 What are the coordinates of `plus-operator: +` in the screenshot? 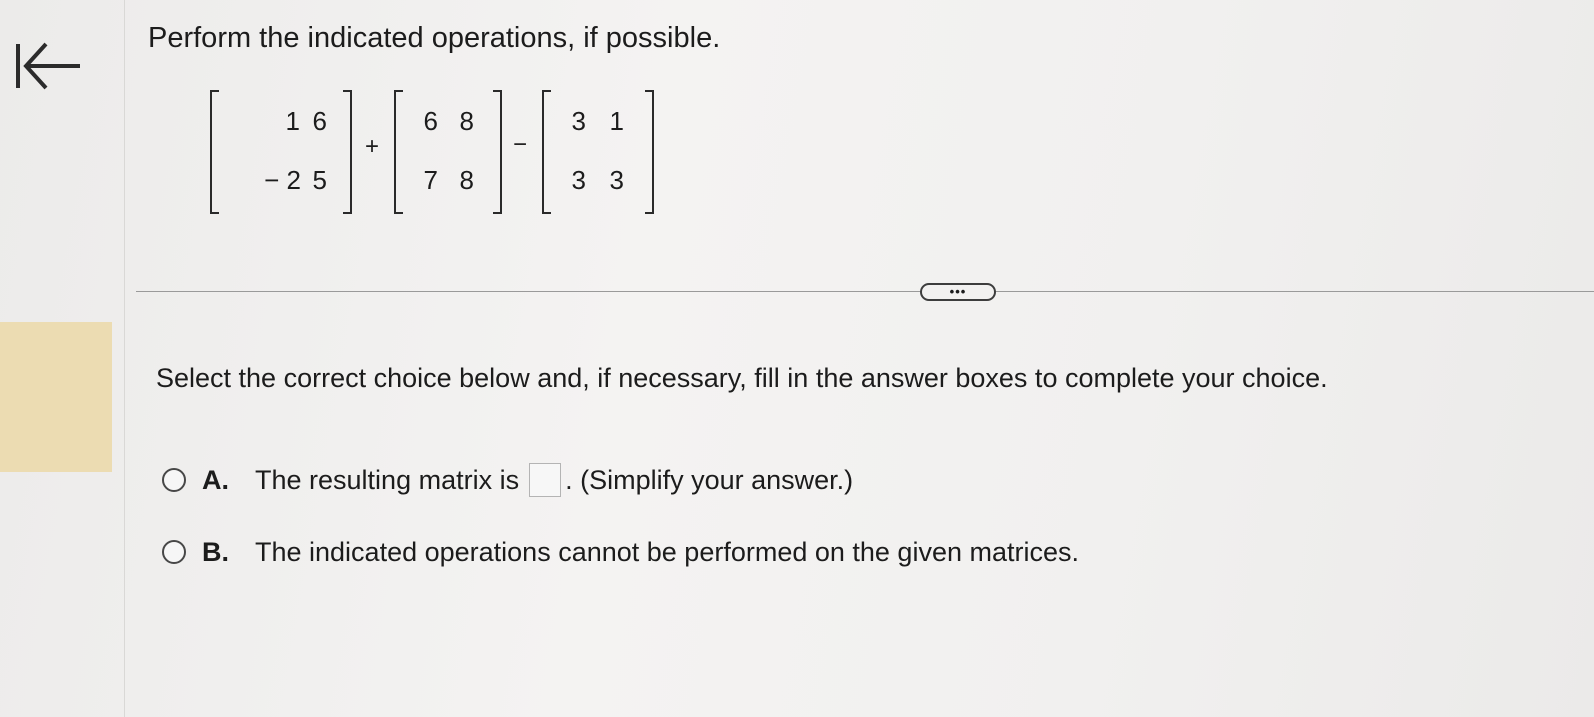 It's located at (372, 146).